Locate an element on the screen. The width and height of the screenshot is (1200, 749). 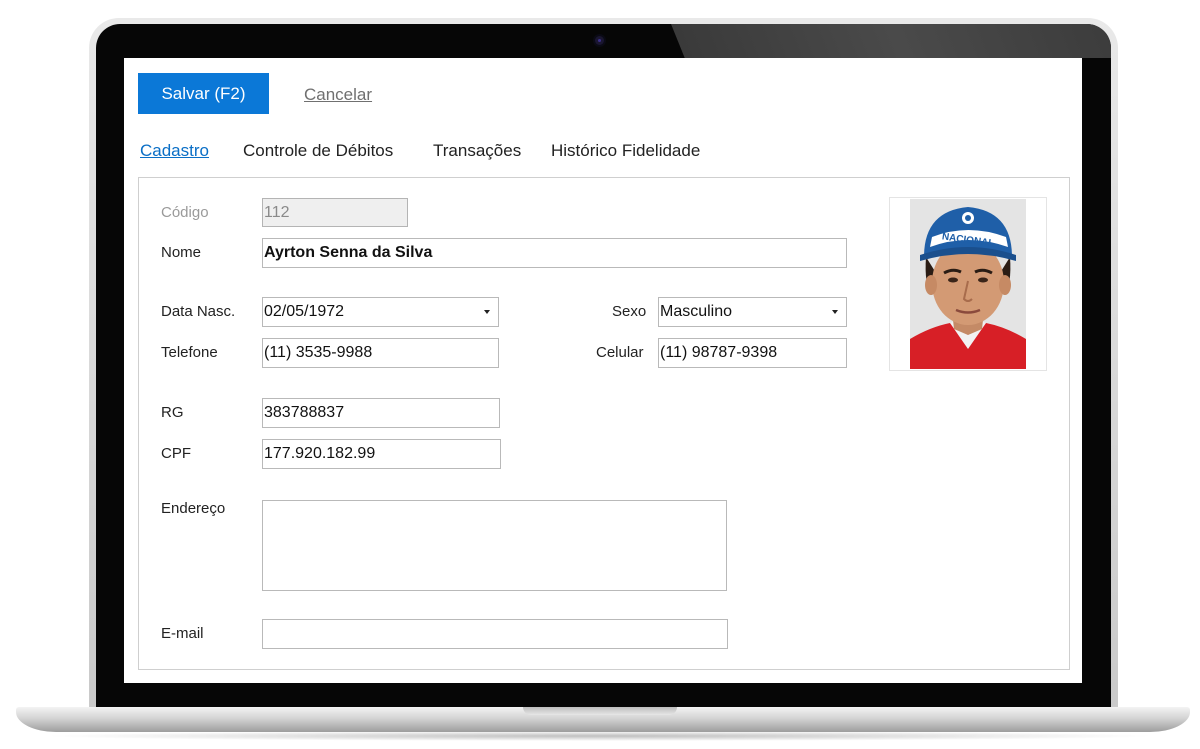
rg-value: 383788837 is located at coordinates (304, 412).